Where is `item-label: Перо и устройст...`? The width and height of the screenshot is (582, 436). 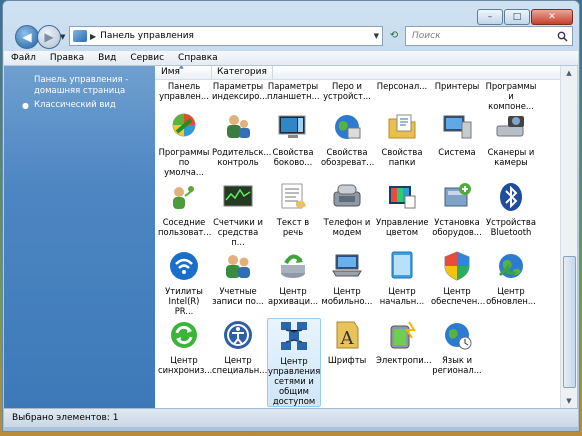 item-label: Перо и устройст... is located at coordinates (347, 91).